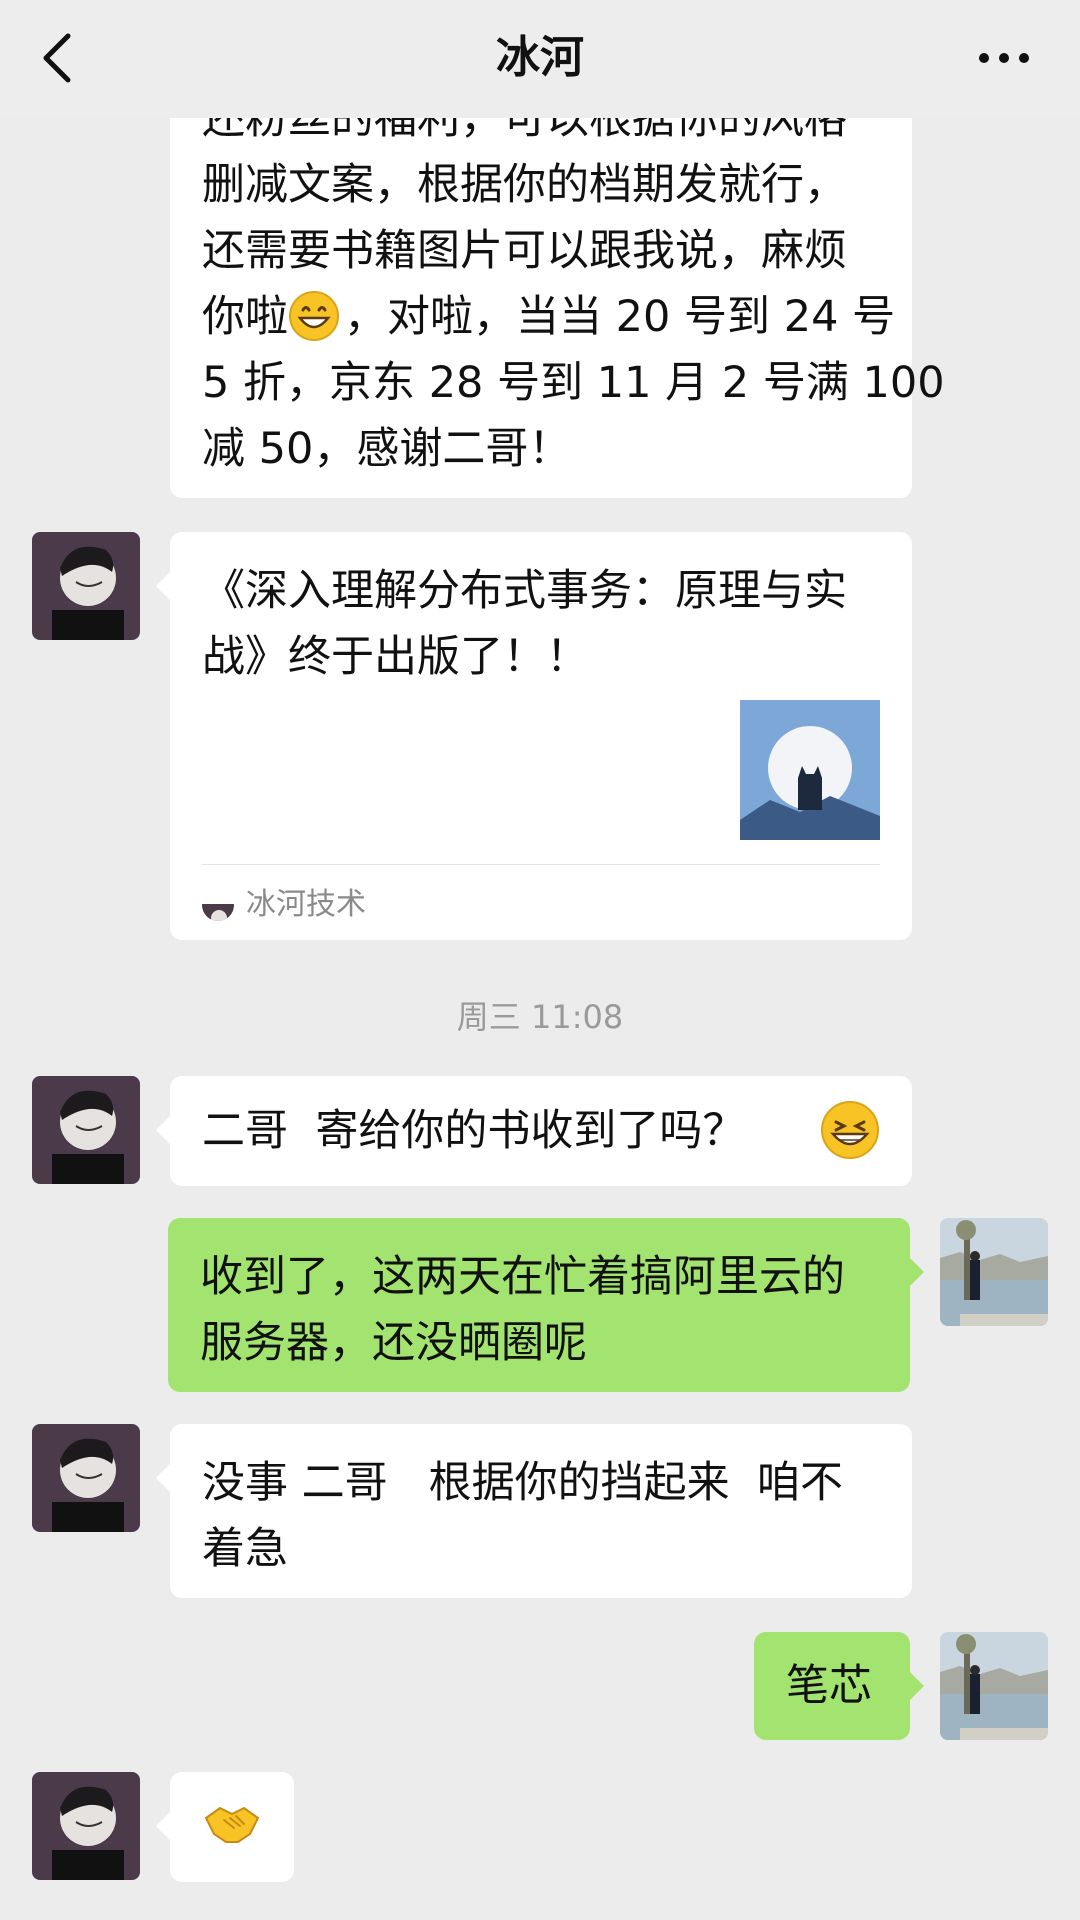 This screenshot has height=1920, width=1080. I want to click on article-card: 《深入理解分布式事务：原理与实战》终于出版了！！ 冰河技术, so click(534, 736).